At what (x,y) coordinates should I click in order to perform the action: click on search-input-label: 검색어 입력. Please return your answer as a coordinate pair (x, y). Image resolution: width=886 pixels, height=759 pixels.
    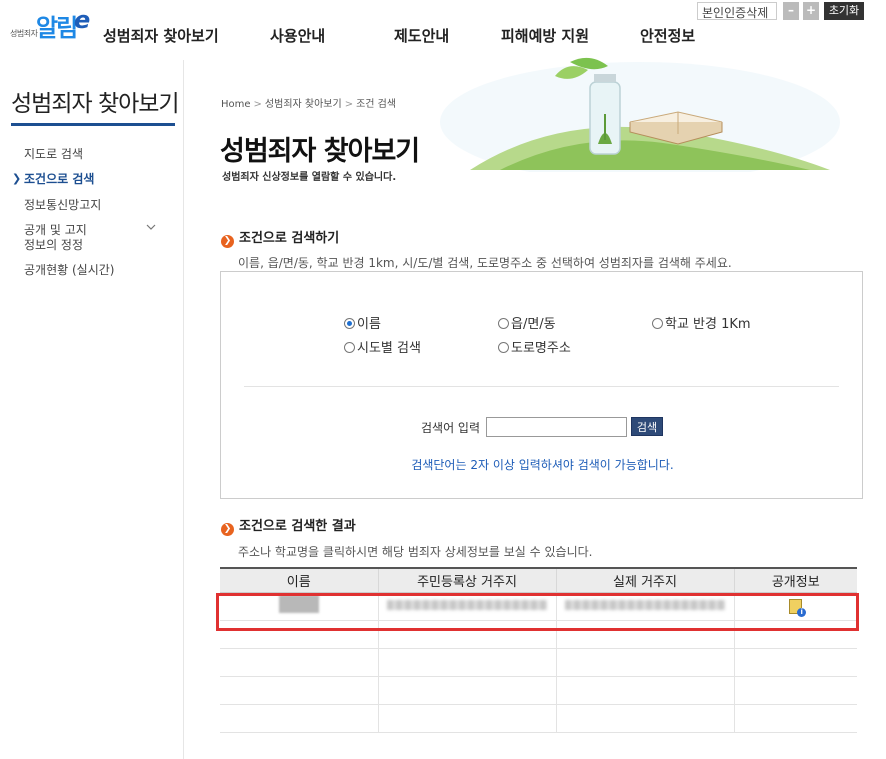
    Looking at the image, I should click on (451, 428).